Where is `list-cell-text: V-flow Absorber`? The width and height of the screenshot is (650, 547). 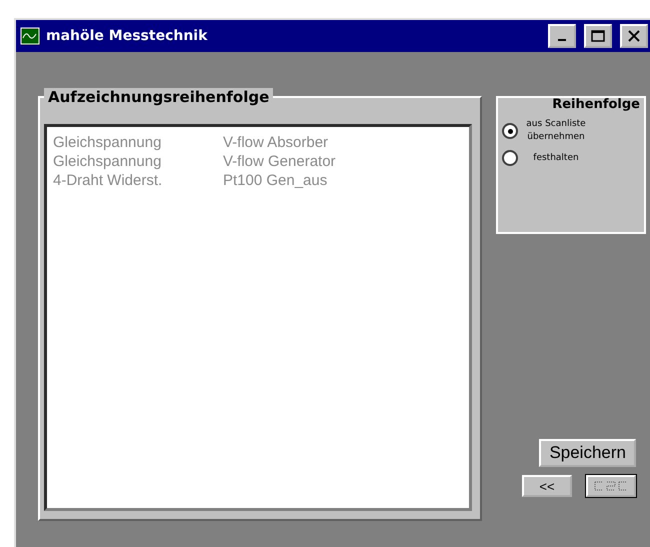
list-cell-text: V-flow Absorber is located at coordinates (276, 142).